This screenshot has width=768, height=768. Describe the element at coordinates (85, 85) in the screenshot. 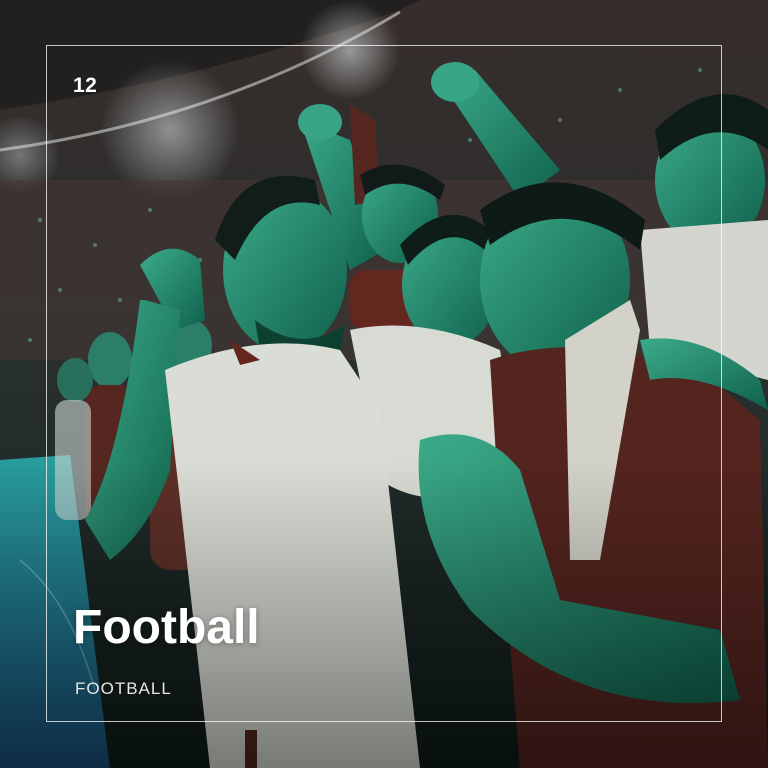

I see `card-number: 12` at that location.